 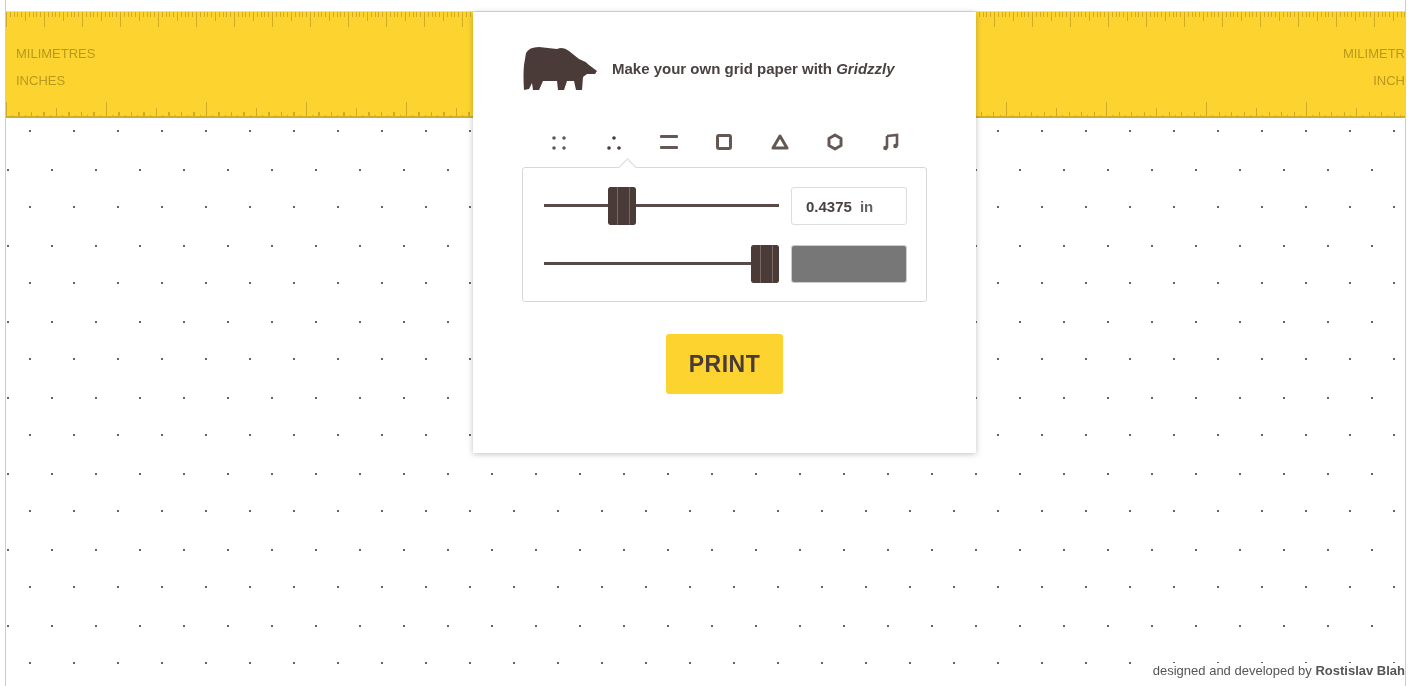 I want to click on spacing-field: 0.4375 in, so click(x=849, y=206).